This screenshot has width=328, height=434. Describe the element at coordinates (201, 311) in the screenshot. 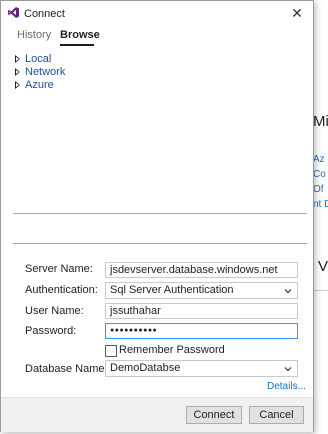

I see `user-name-field: jssuthahar` at that location.